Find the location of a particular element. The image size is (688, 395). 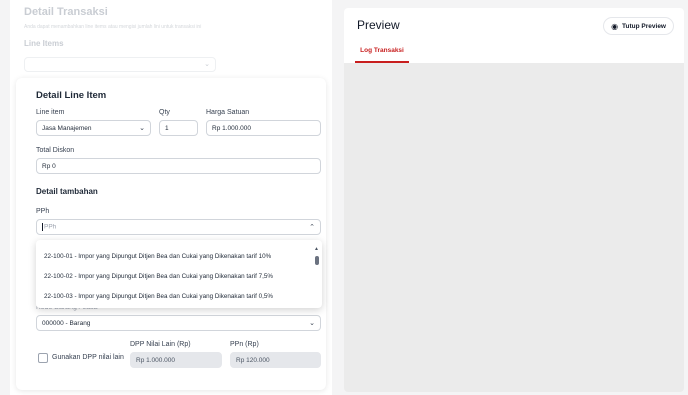

line-item-label: Line item is located at coordinates (50, 112).